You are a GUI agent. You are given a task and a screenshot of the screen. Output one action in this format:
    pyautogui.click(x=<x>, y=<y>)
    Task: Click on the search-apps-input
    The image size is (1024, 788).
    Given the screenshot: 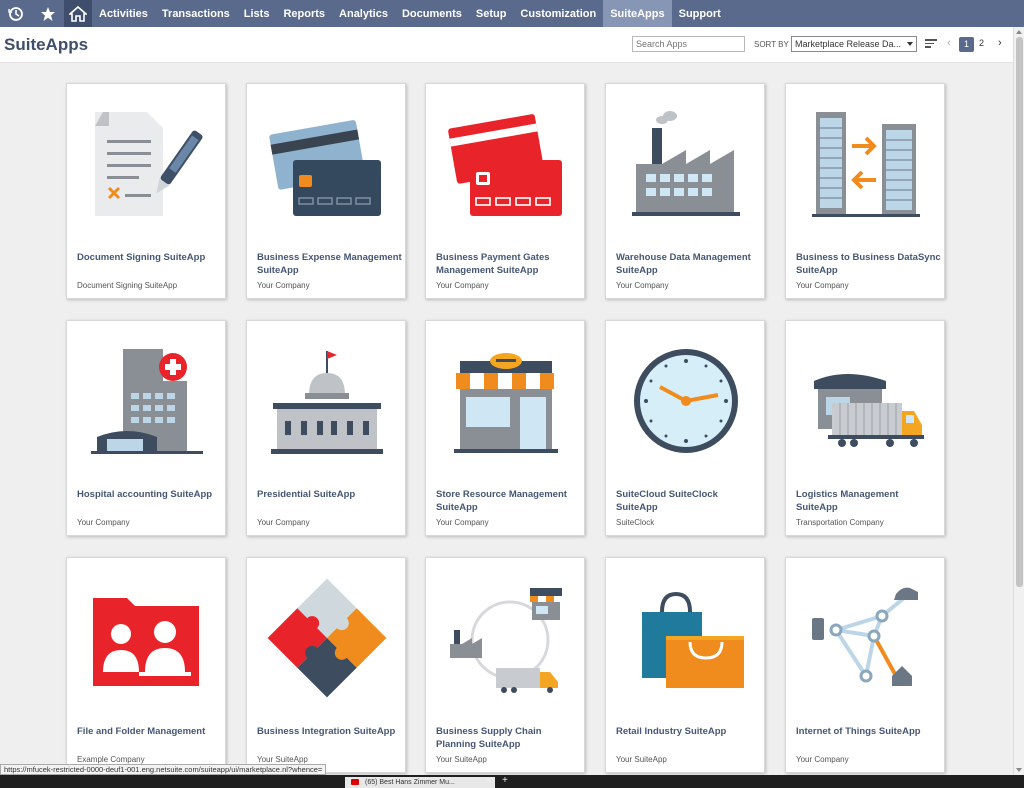 What is the action you would take?
    pyautogui.click(x=688, y=44)
    